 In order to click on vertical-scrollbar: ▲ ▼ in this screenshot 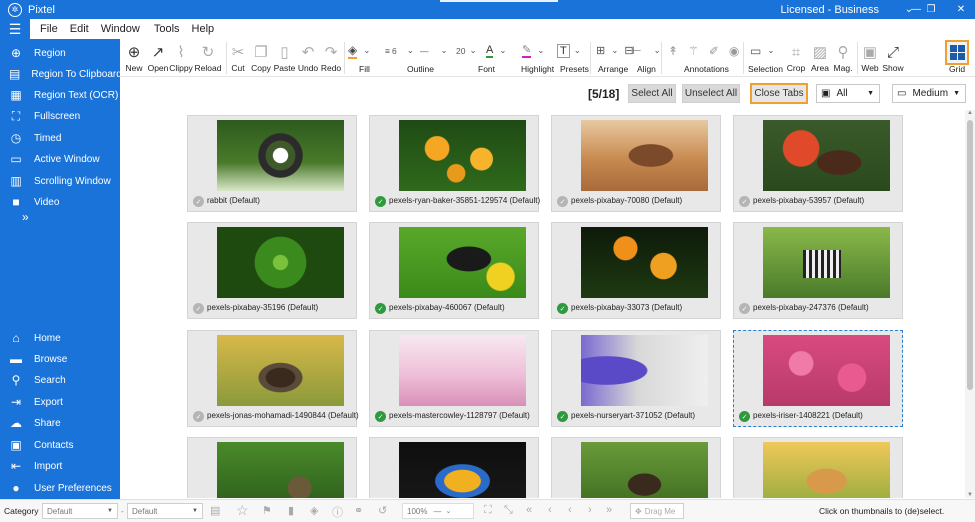, I will do `click(970, 304)`.